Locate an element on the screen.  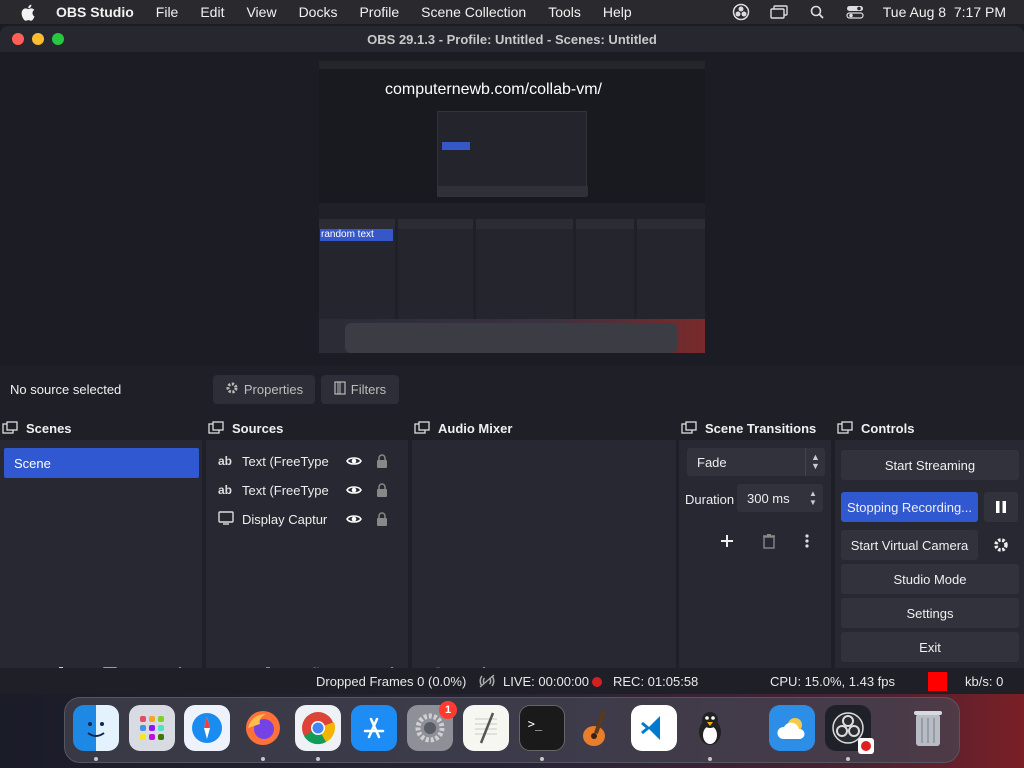
no-source-label: No source selected is located at coordinates (66, 389).